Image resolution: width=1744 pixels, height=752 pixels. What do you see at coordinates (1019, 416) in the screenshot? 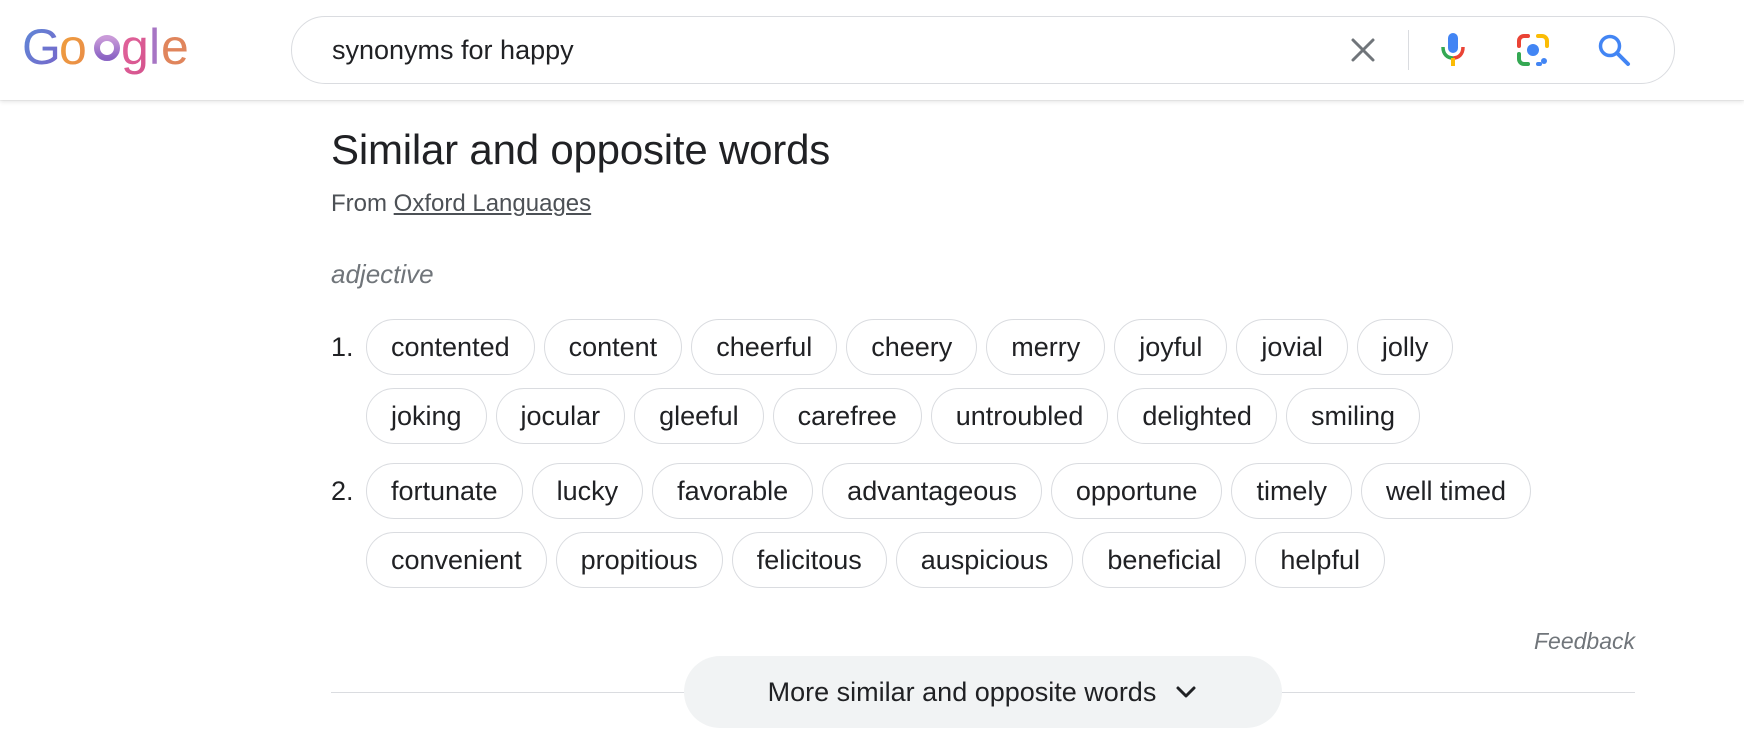
I see `synonym-chip: untroubled` at bounding box center [1019, 416].